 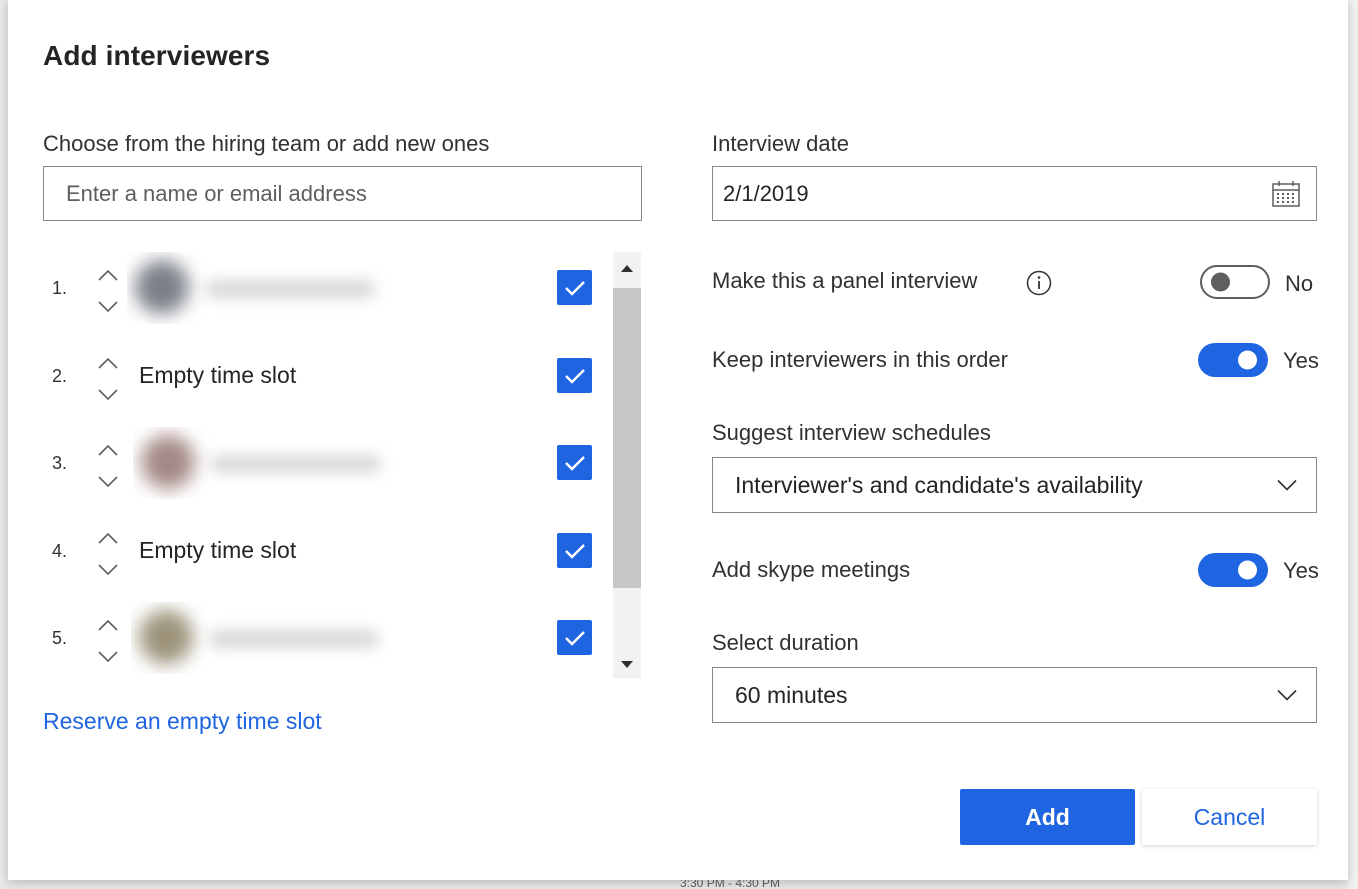 What do you see at coordinates (1286, 194) in the screenshot?
I see `calendar-icon` at bounding box center [1286, 194].